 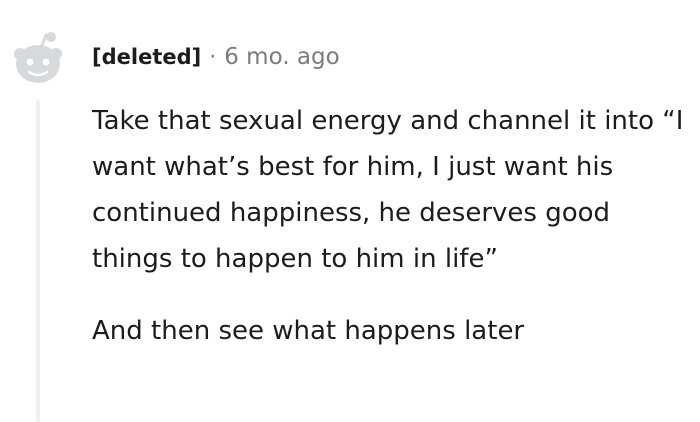 I want to click on comment-meta: [deleted] · 6 mo. ago, so click(x=216, y=57).